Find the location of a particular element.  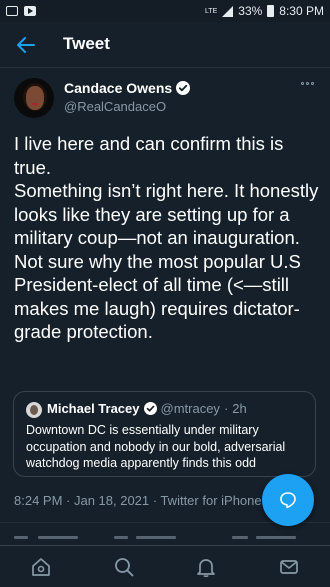

compose-reply-button is located at coordinates (288, 500).